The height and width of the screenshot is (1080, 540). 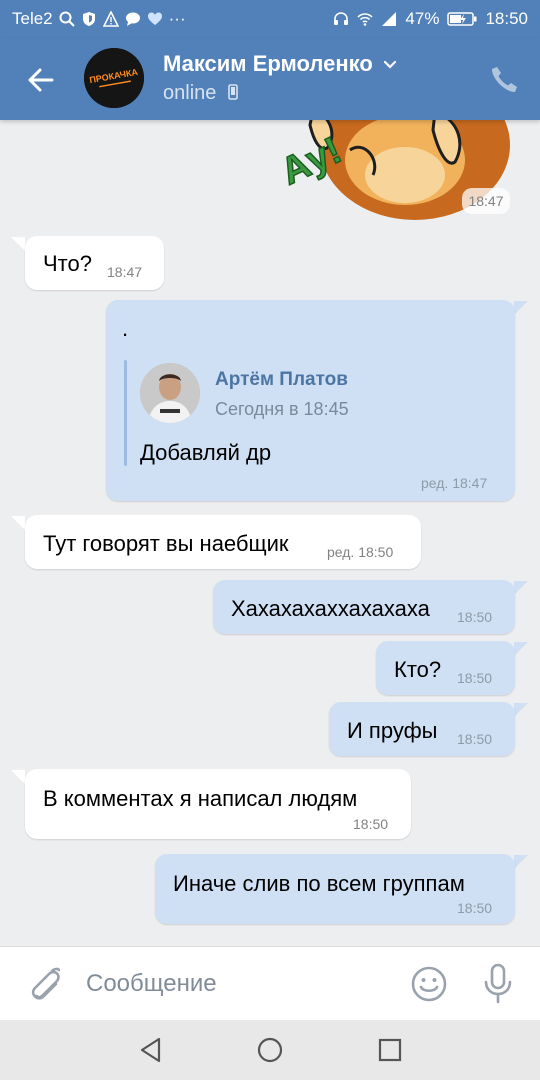 I want to click on nav-home-icon, so click(x=270, y=1050).